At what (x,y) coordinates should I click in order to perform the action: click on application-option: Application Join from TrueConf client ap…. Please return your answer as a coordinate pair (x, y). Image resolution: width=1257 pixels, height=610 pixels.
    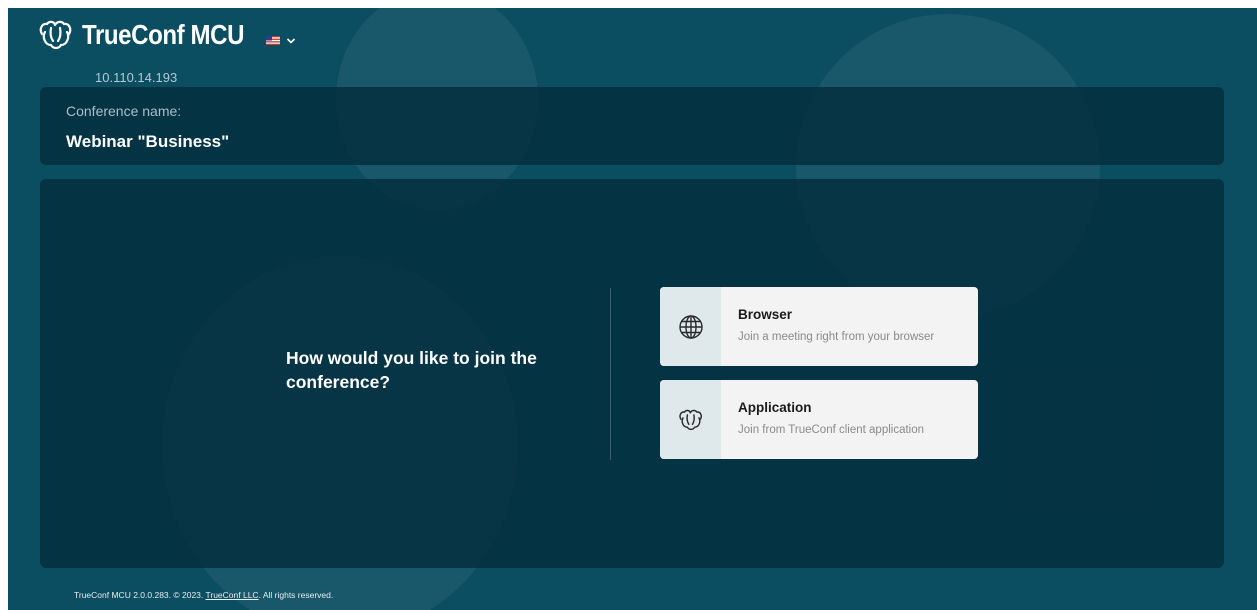
    Looking at the image, I should click on (819, 419).